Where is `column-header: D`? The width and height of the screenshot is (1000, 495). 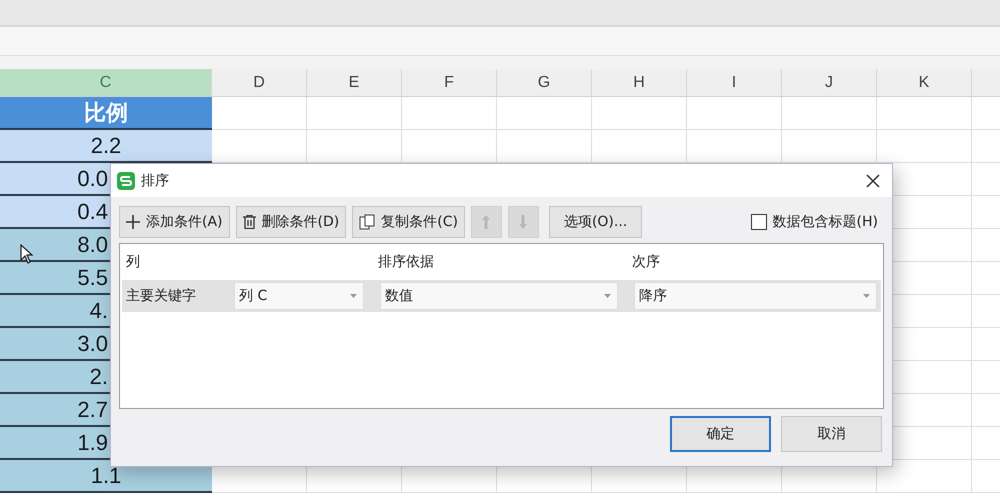 column-header: D is located at coordinates (259, 82).